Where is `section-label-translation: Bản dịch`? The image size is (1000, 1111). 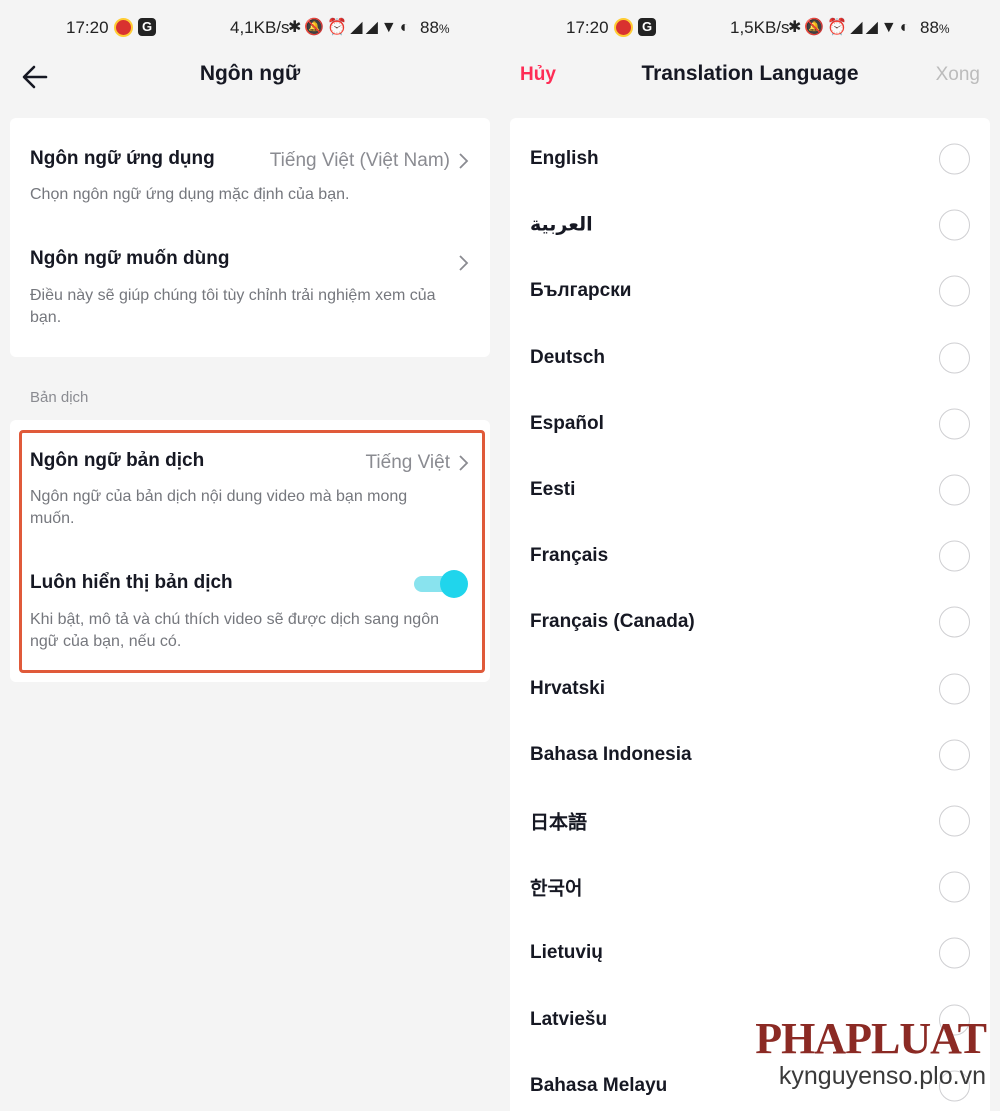 section-label-translation: Bản dịch is located at coordinates (59, 397).